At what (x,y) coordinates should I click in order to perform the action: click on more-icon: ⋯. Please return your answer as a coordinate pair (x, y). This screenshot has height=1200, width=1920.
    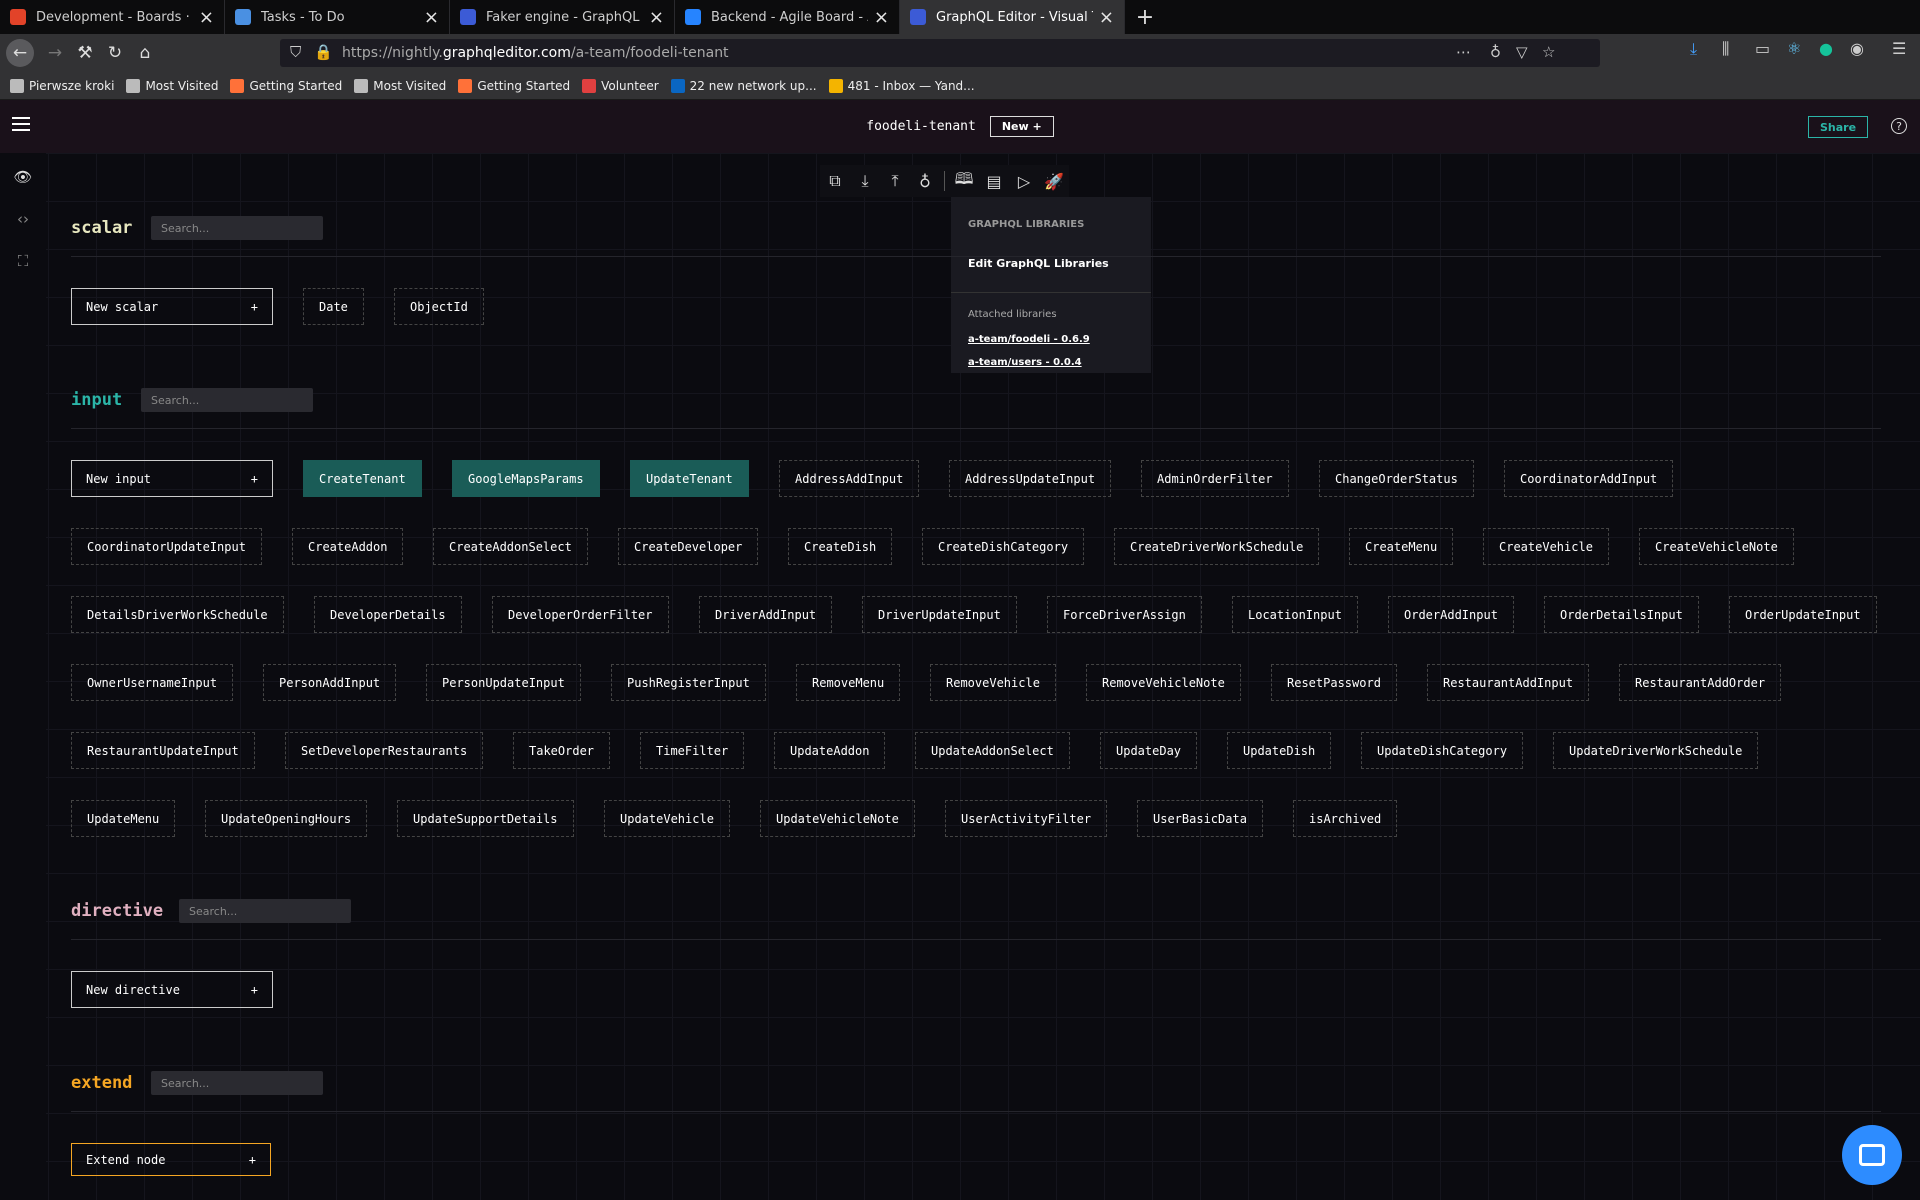
    Looking at the image, I should click on (1463, 52).